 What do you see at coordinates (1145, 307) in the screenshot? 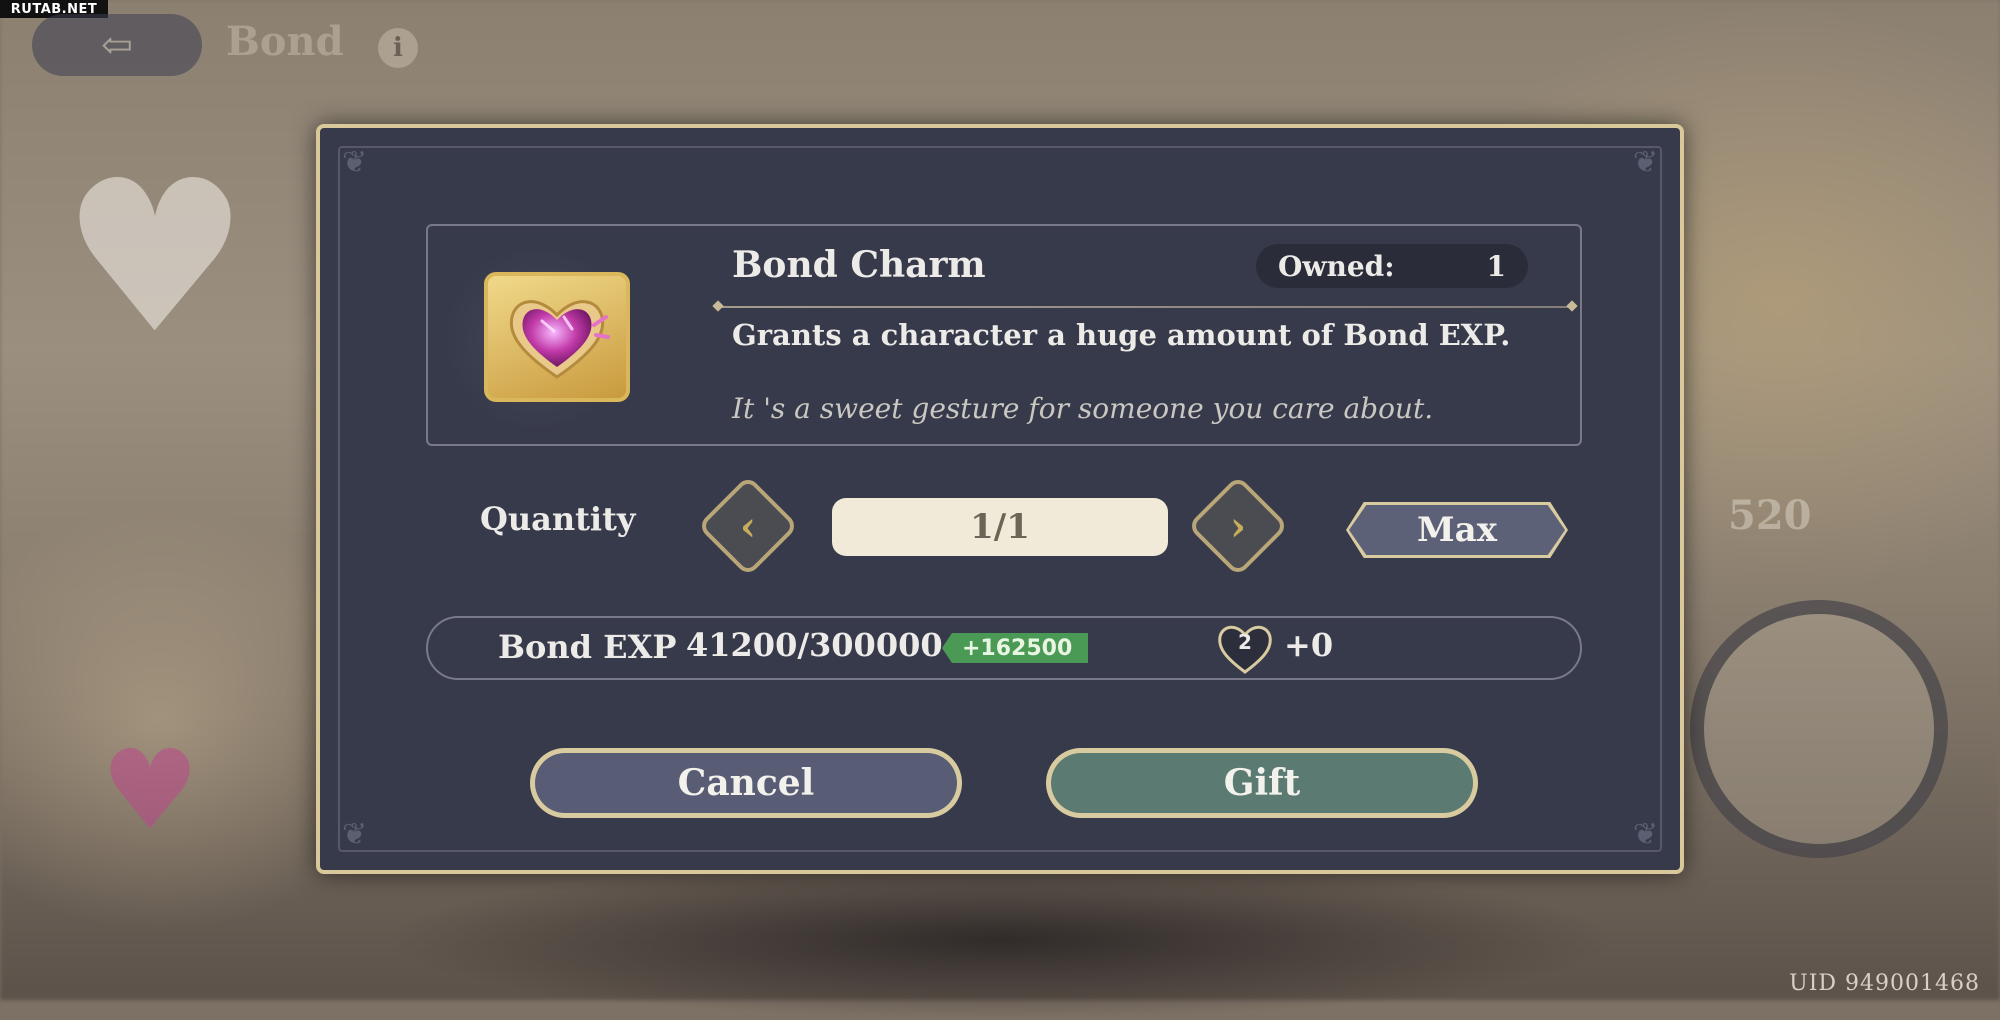
I see `item-divider` at bounding box center [1145, 307].